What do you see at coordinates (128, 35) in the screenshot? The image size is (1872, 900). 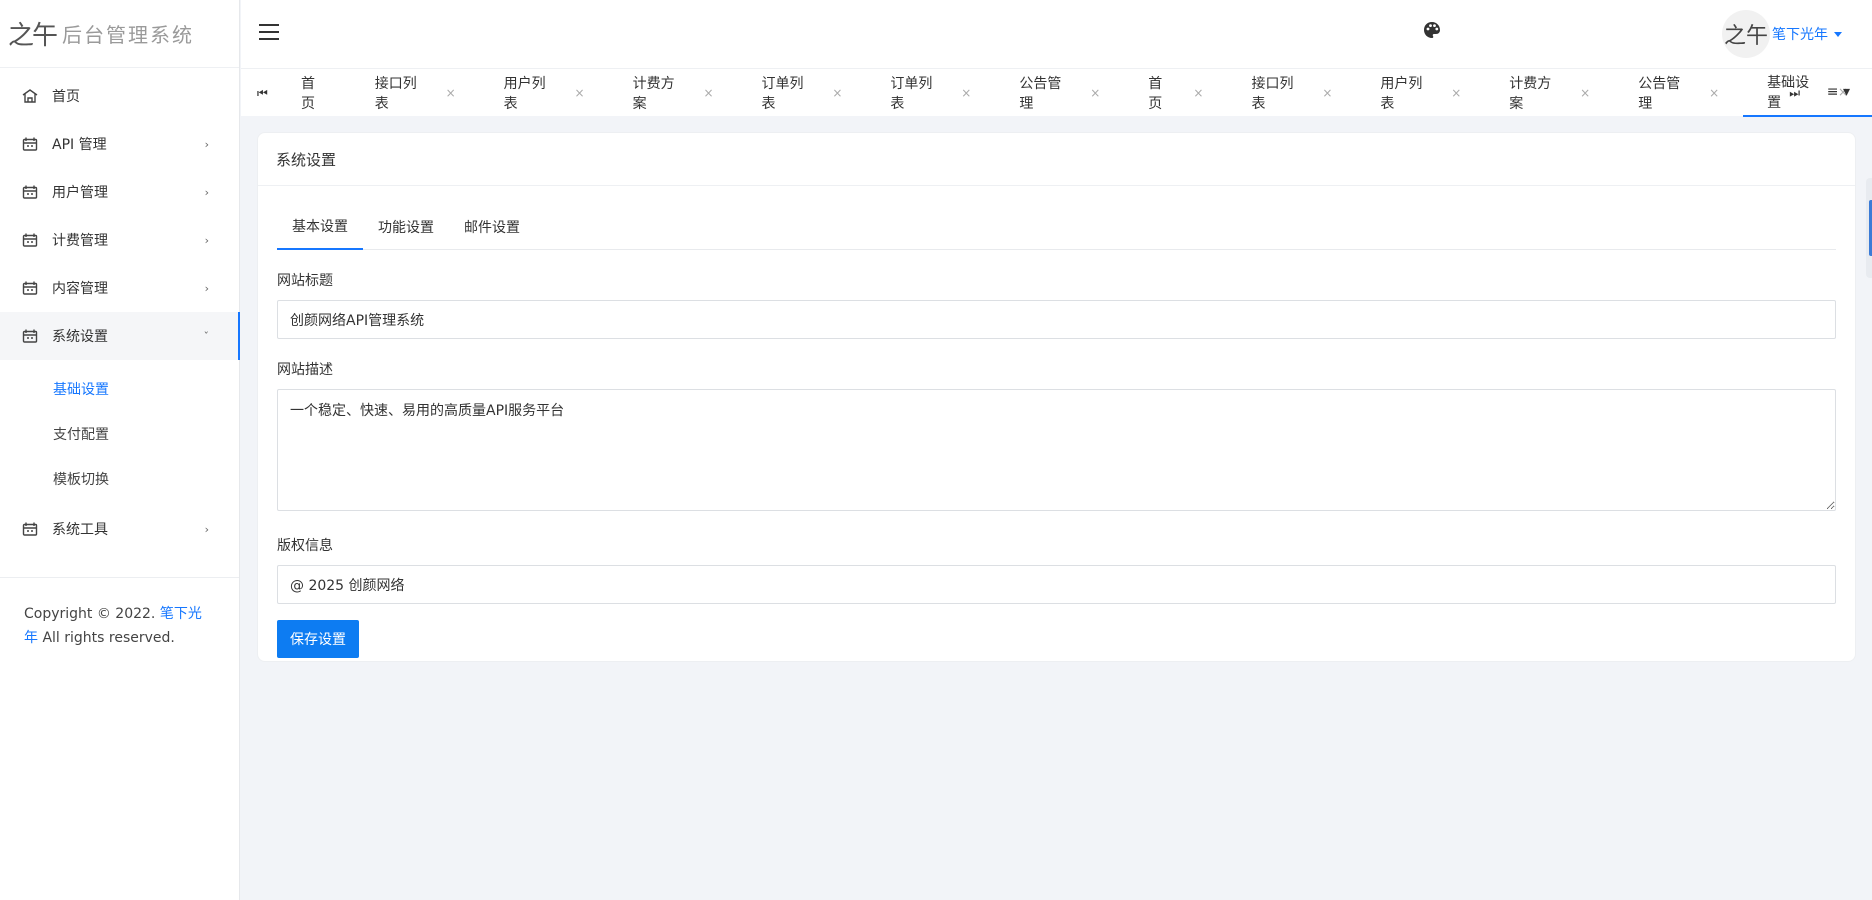 I see `brand-name: 后台管理系统` at bounding box center [128, 35].